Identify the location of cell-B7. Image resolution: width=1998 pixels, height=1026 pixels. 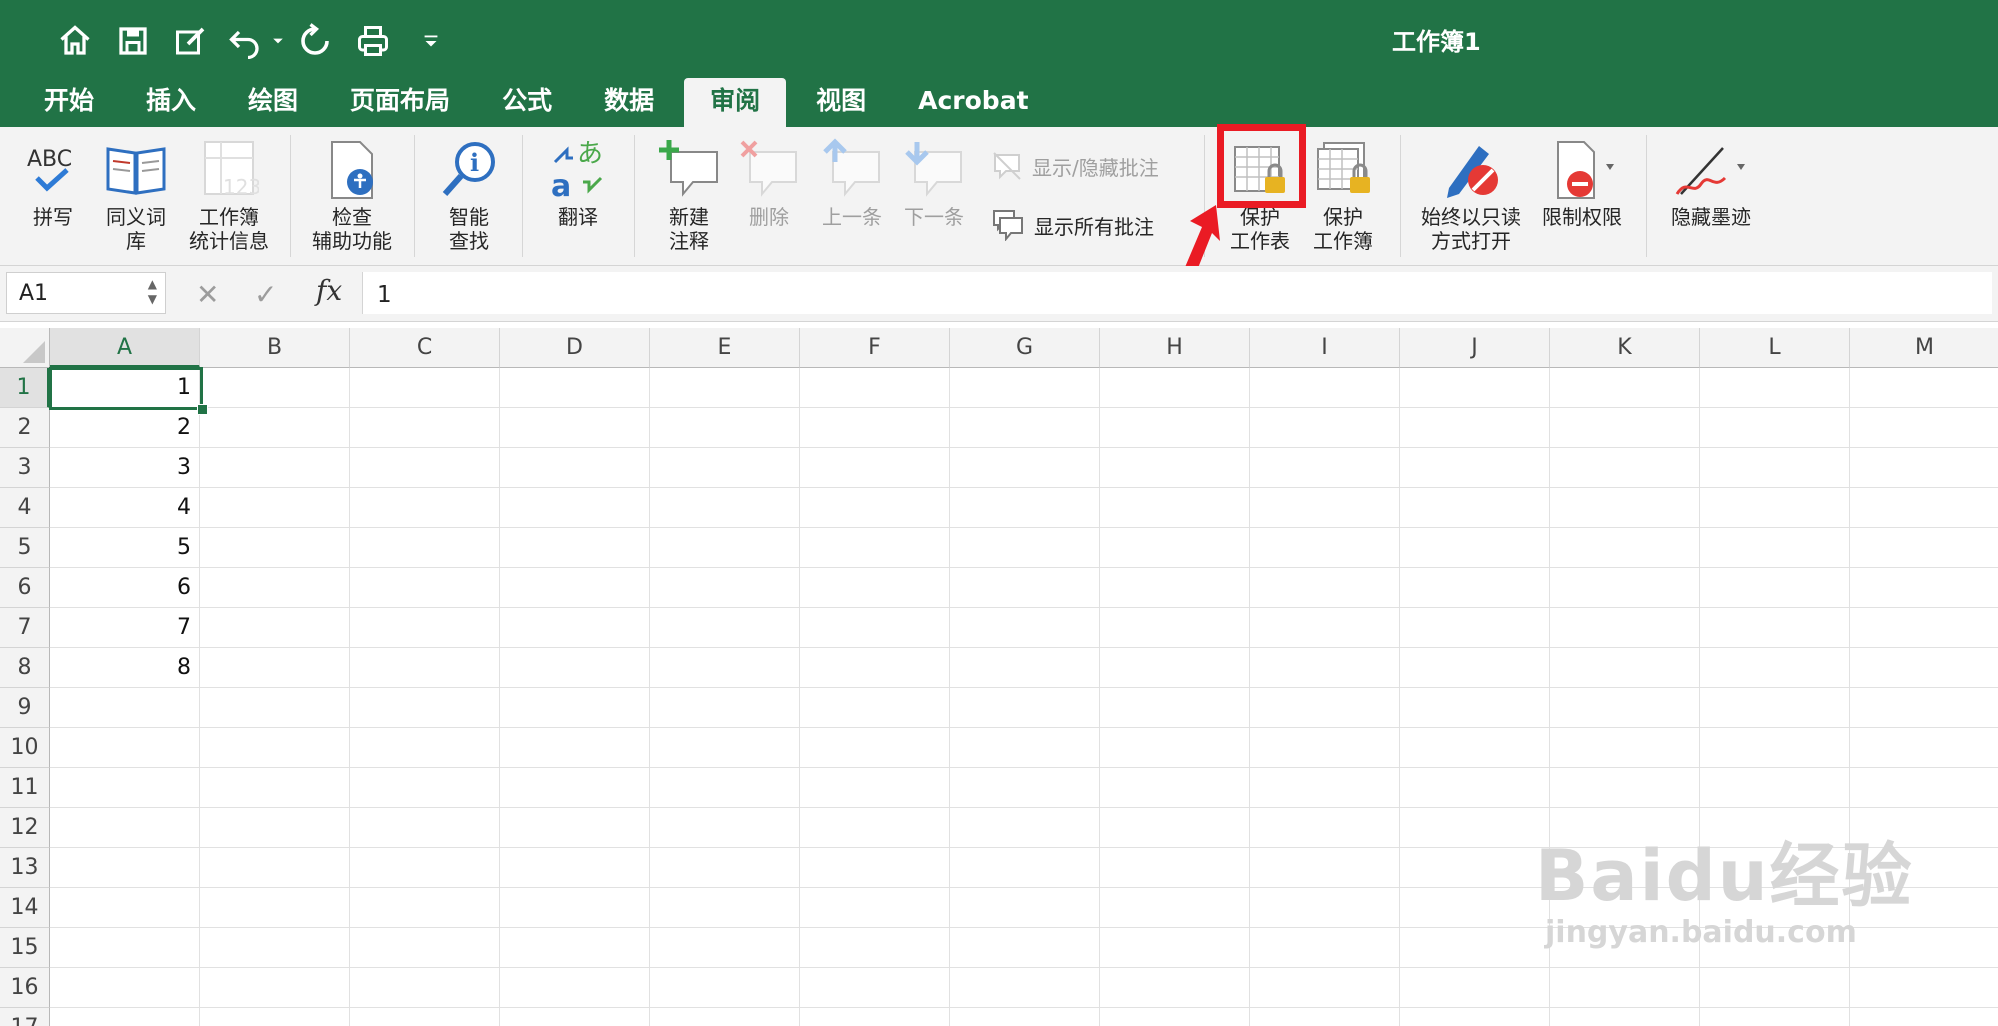
(275, 628).